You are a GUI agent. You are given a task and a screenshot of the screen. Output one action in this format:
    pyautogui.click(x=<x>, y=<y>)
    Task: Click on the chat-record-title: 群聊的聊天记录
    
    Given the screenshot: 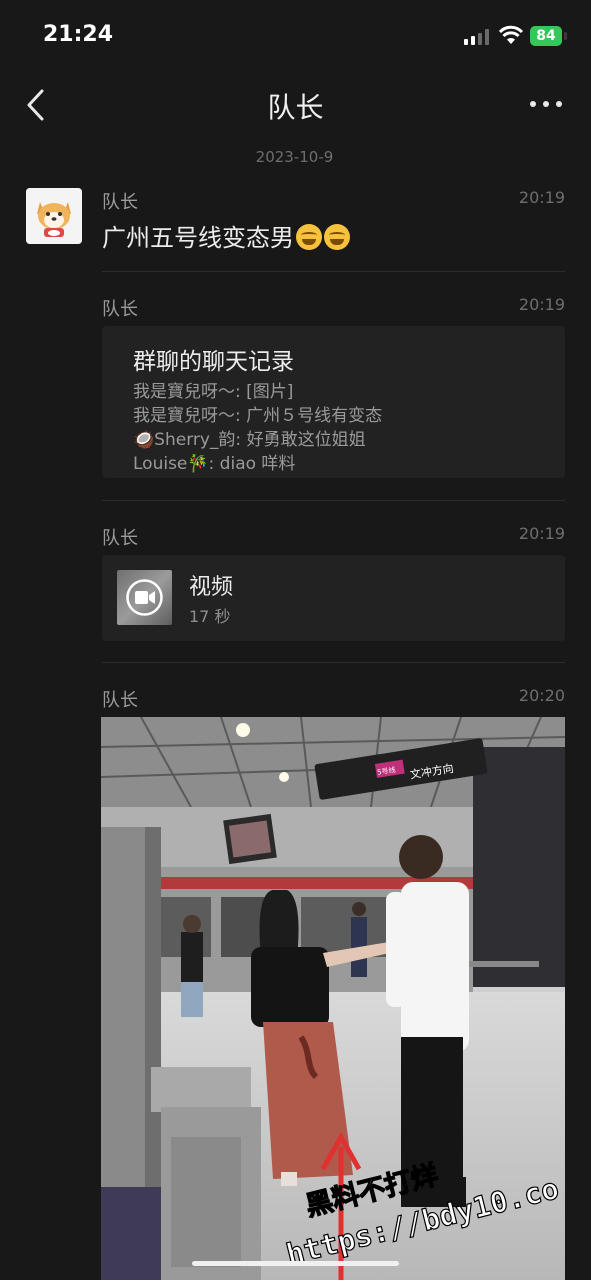 What is the action you would take?
    pyautogui.click(x=213, y=362)
    